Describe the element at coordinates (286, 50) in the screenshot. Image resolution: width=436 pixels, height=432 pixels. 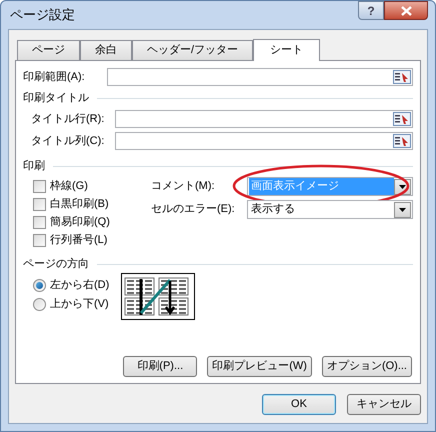
I see `tab: シート` at that location.